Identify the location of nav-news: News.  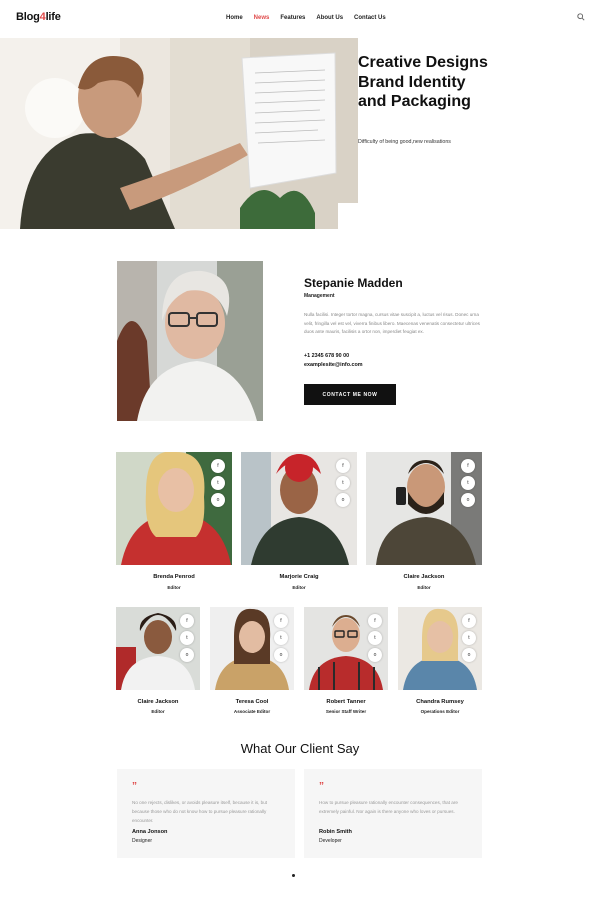
(262, 18).